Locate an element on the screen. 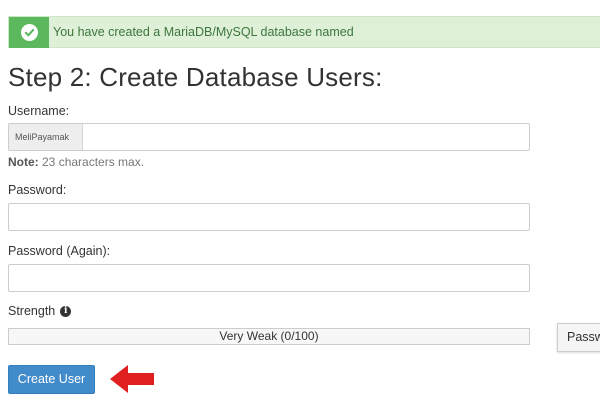 The width and height of the screenshot is (600, 400). username-input: MeliPayamak is located at coordinates (269, 137).